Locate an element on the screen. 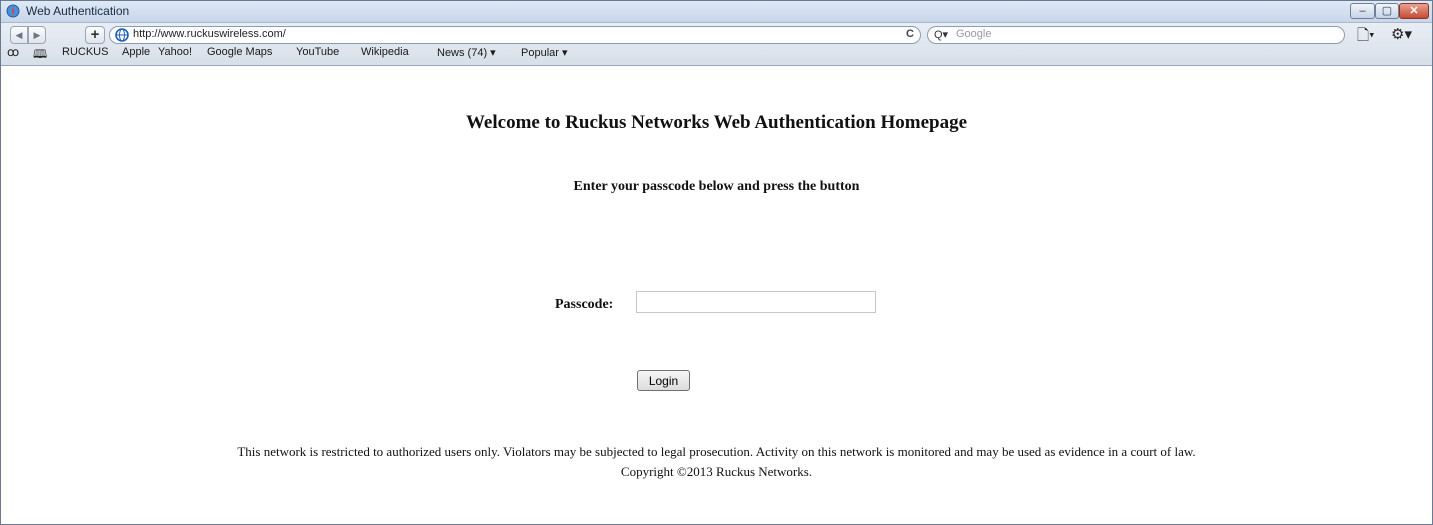 This screenshot has width=1433, height=525. search-field: Q▾ Google is located at coordinates (1136, 35).